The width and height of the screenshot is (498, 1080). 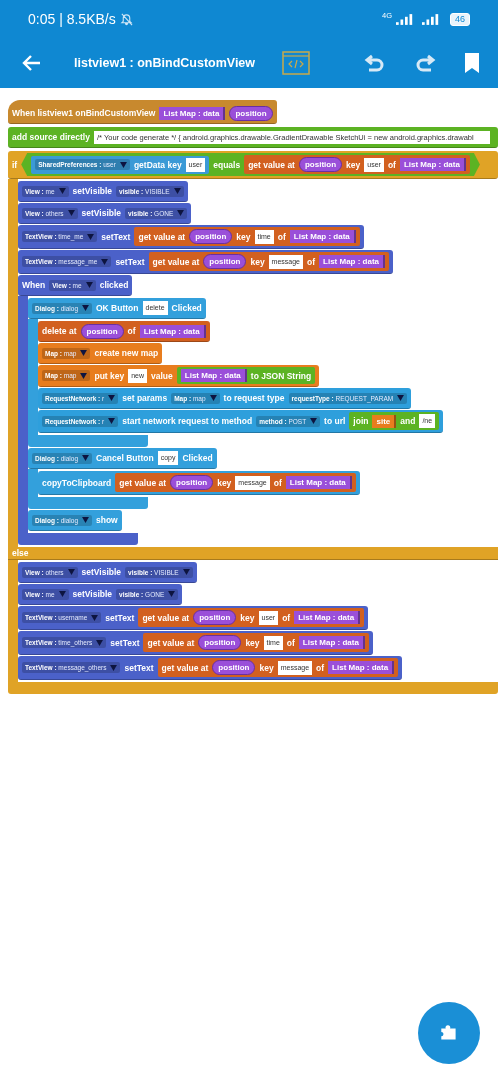 I want to click on redo-icon, so click(x=425, y=63).